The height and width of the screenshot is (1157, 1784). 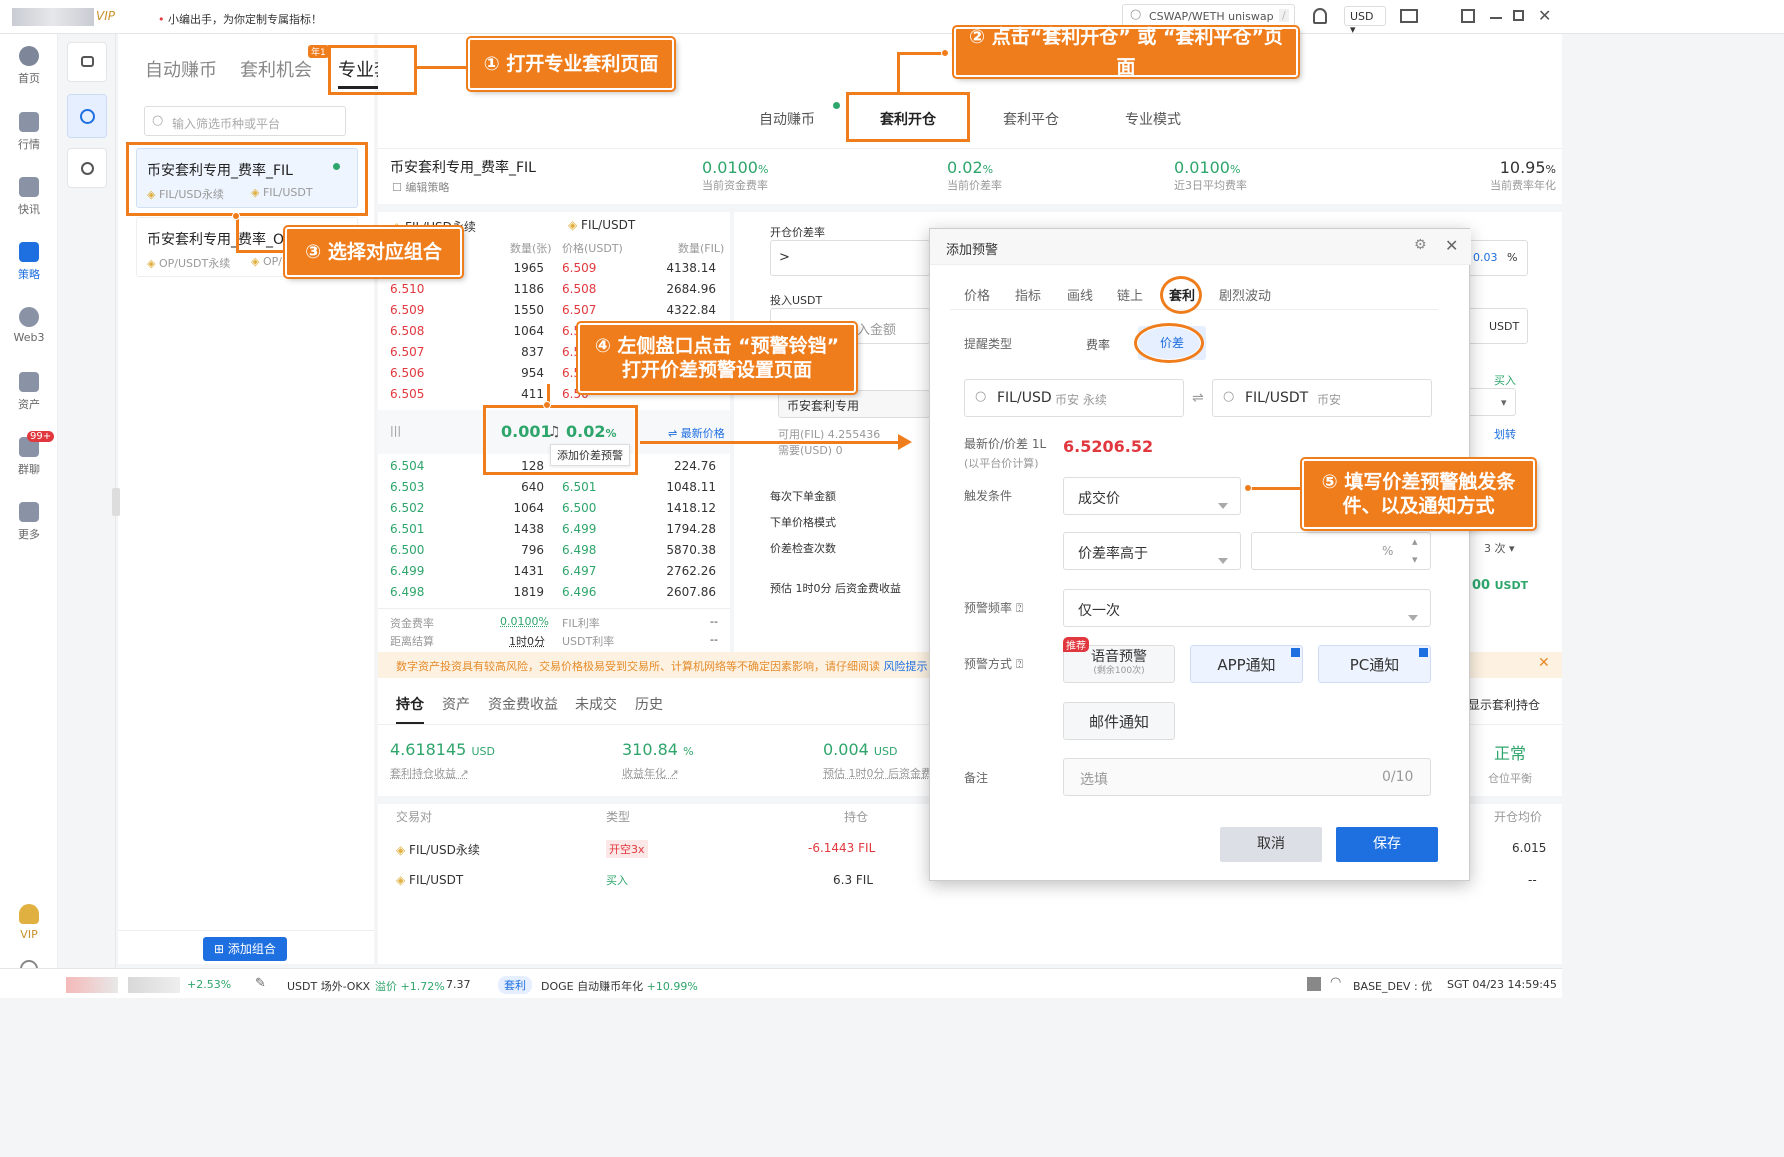 I want to click on spread-value-input: % ▴ ▾, so click(x=1341, y=551).